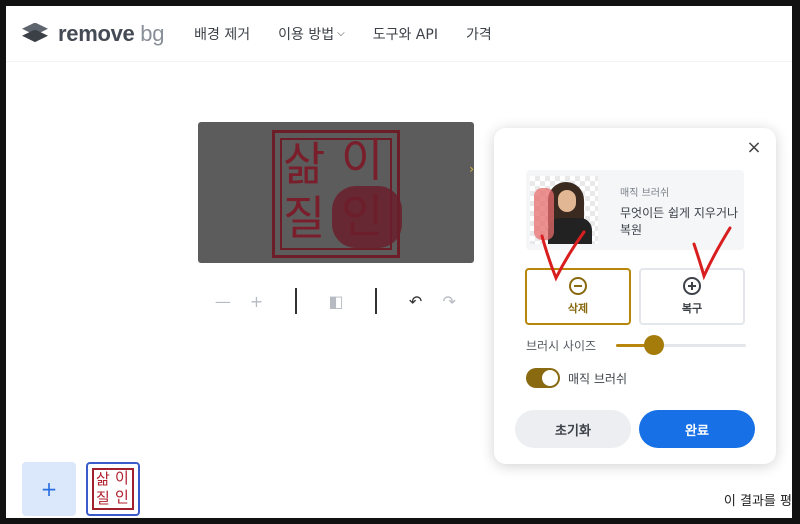 This screenshot has height=524, width=800. I want to click on nav-item-remove-bg: 배경 제거, so click(222, 34).